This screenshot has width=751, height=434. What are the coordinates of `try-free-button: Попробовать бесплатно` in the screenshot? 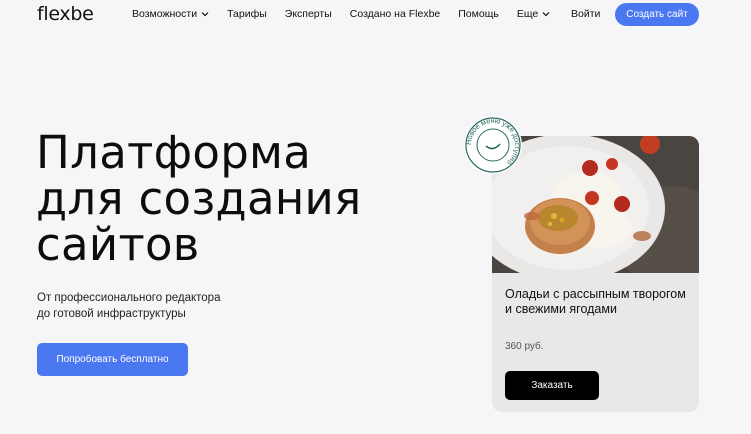 It's located at (112, 359).